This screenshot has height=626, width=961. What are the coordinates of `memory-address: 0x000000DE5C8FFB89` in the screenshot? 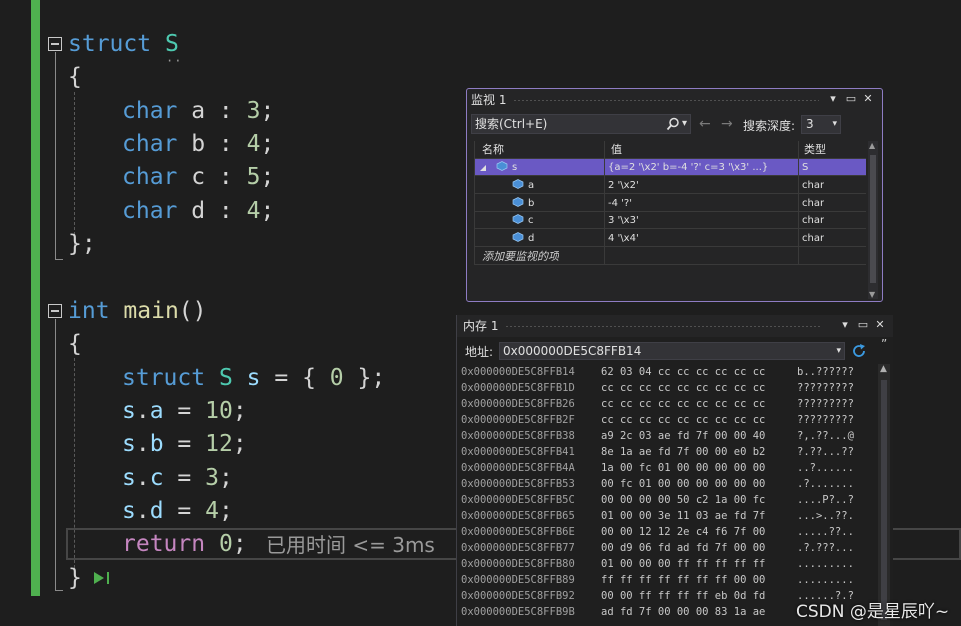 It's located at (518, 580).